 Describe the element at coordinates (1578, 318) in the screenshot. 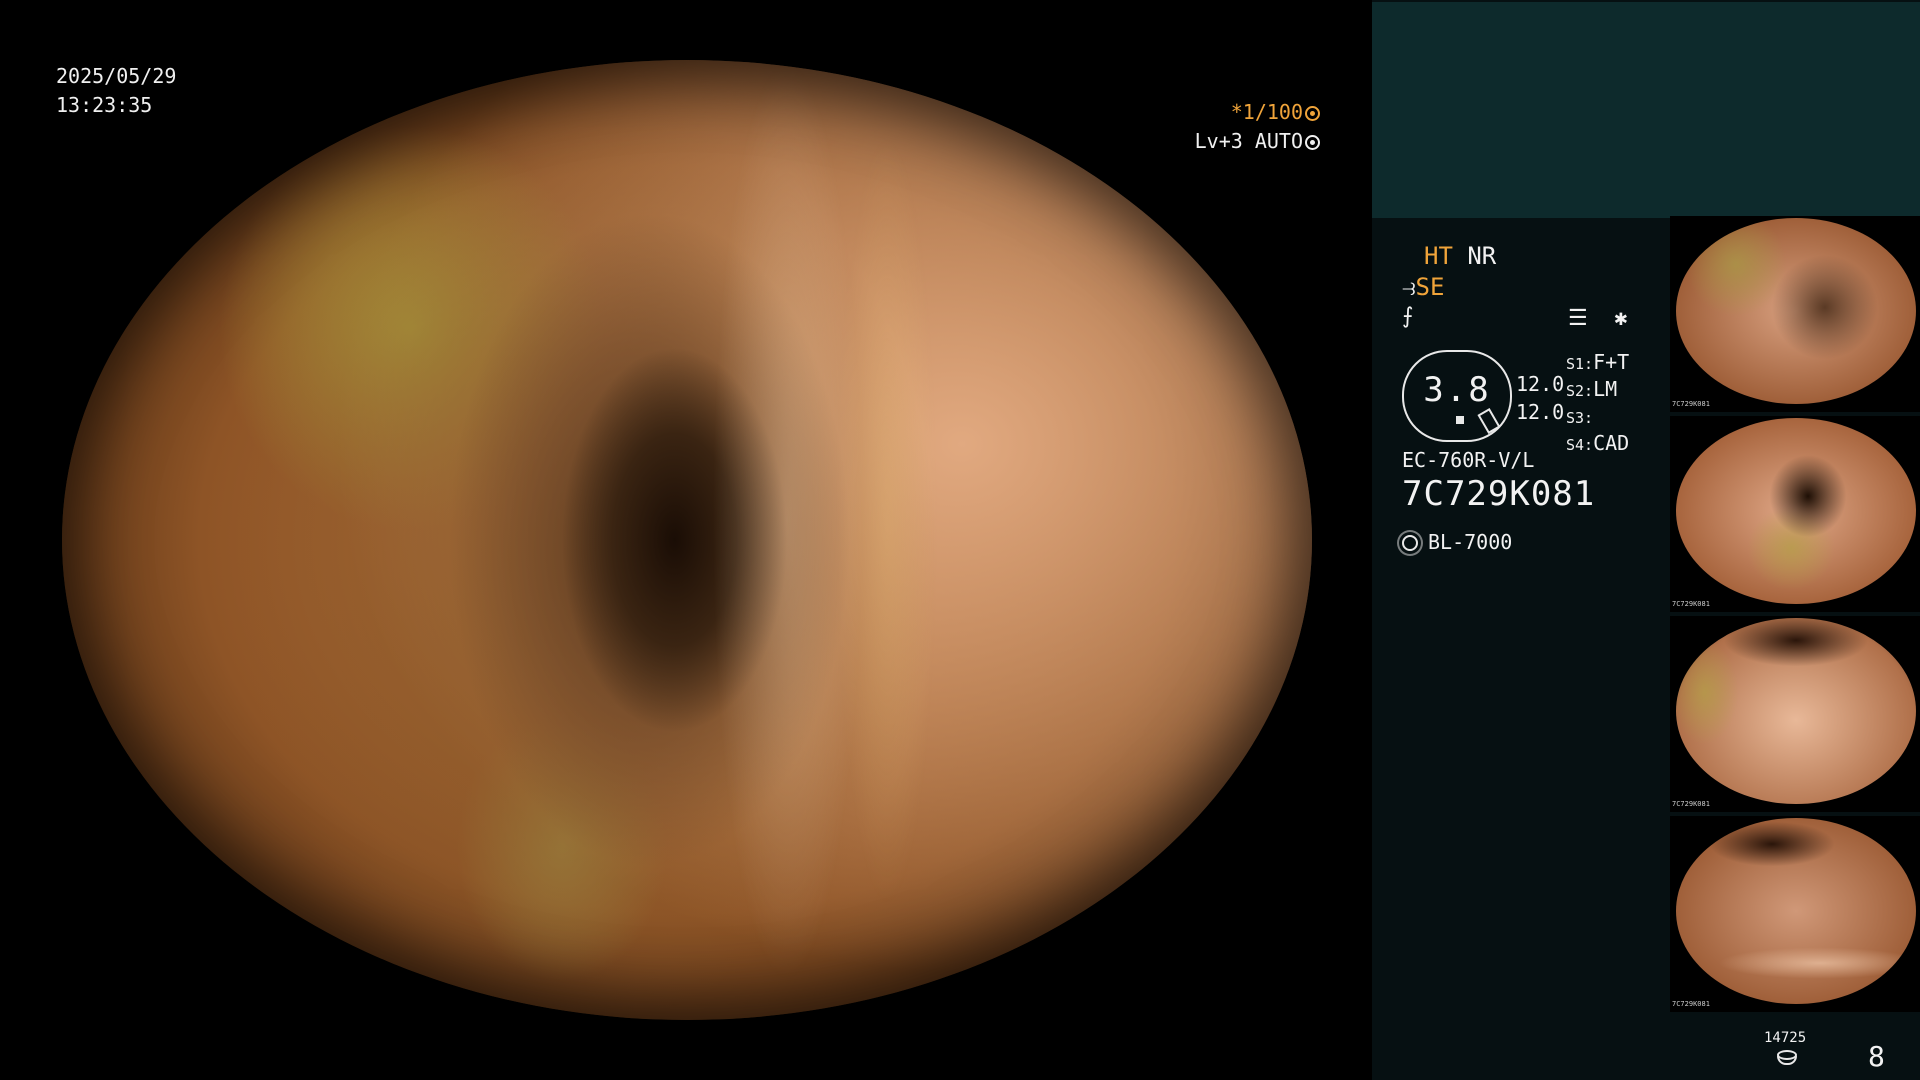

I see `menu-list-icon: ☰` at that location.